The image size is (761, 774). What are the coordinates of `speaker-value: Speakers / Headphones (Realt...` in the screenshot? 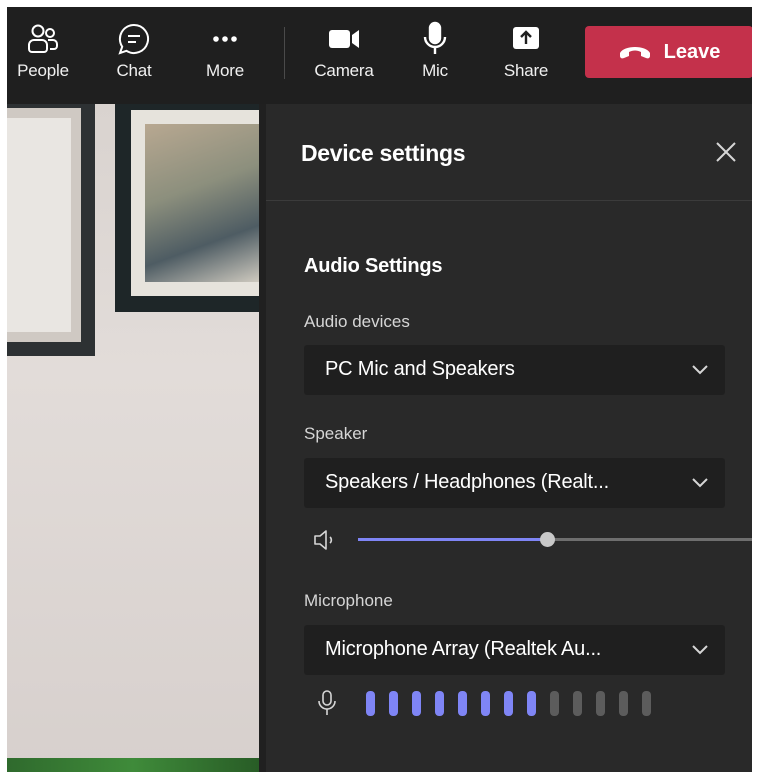 It's located at (467, 482).